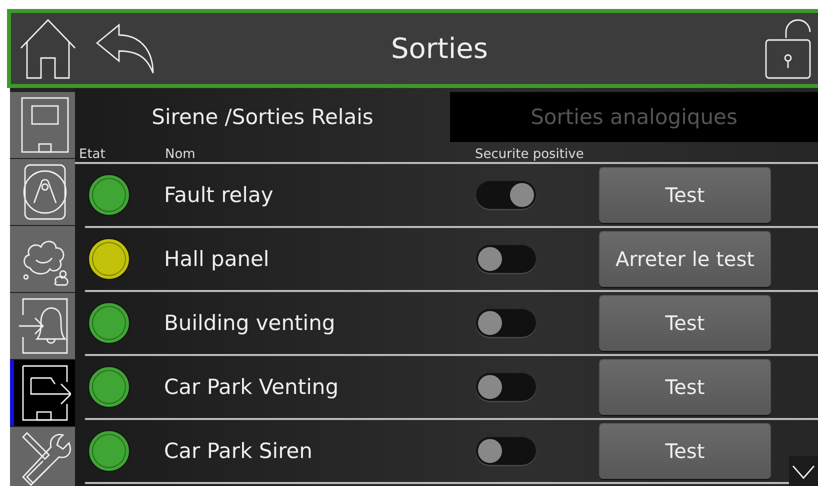 The height and width of the screenshot is (486, 818). Describe the element at coordinates (239, 451) in the screenshot. I see `output-name: Car Park Siren` at that location.